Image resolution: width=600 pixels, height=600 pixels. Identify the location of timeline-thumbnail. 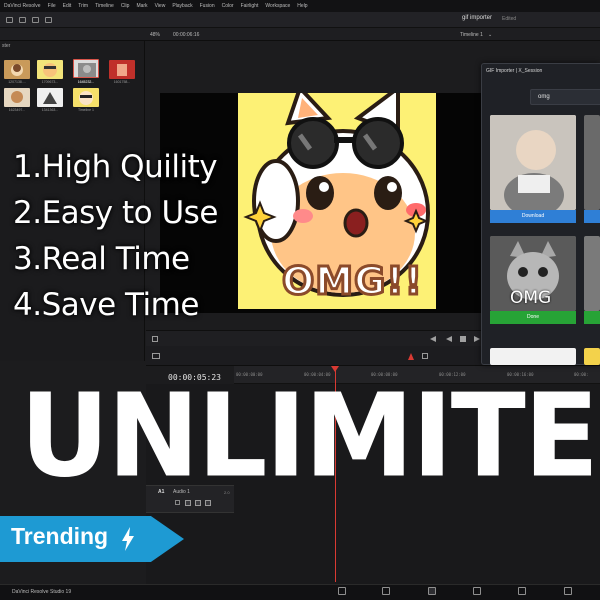
(86, 97).